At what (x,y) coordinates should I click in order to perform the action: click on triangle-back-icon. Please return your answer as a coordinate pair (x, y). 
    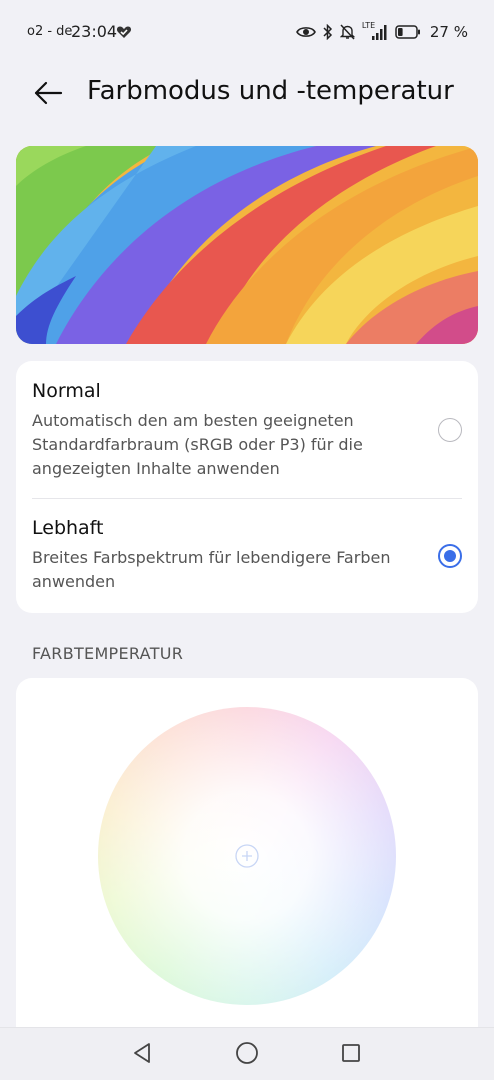
    Looking at the image, I should click on (142, 1053).